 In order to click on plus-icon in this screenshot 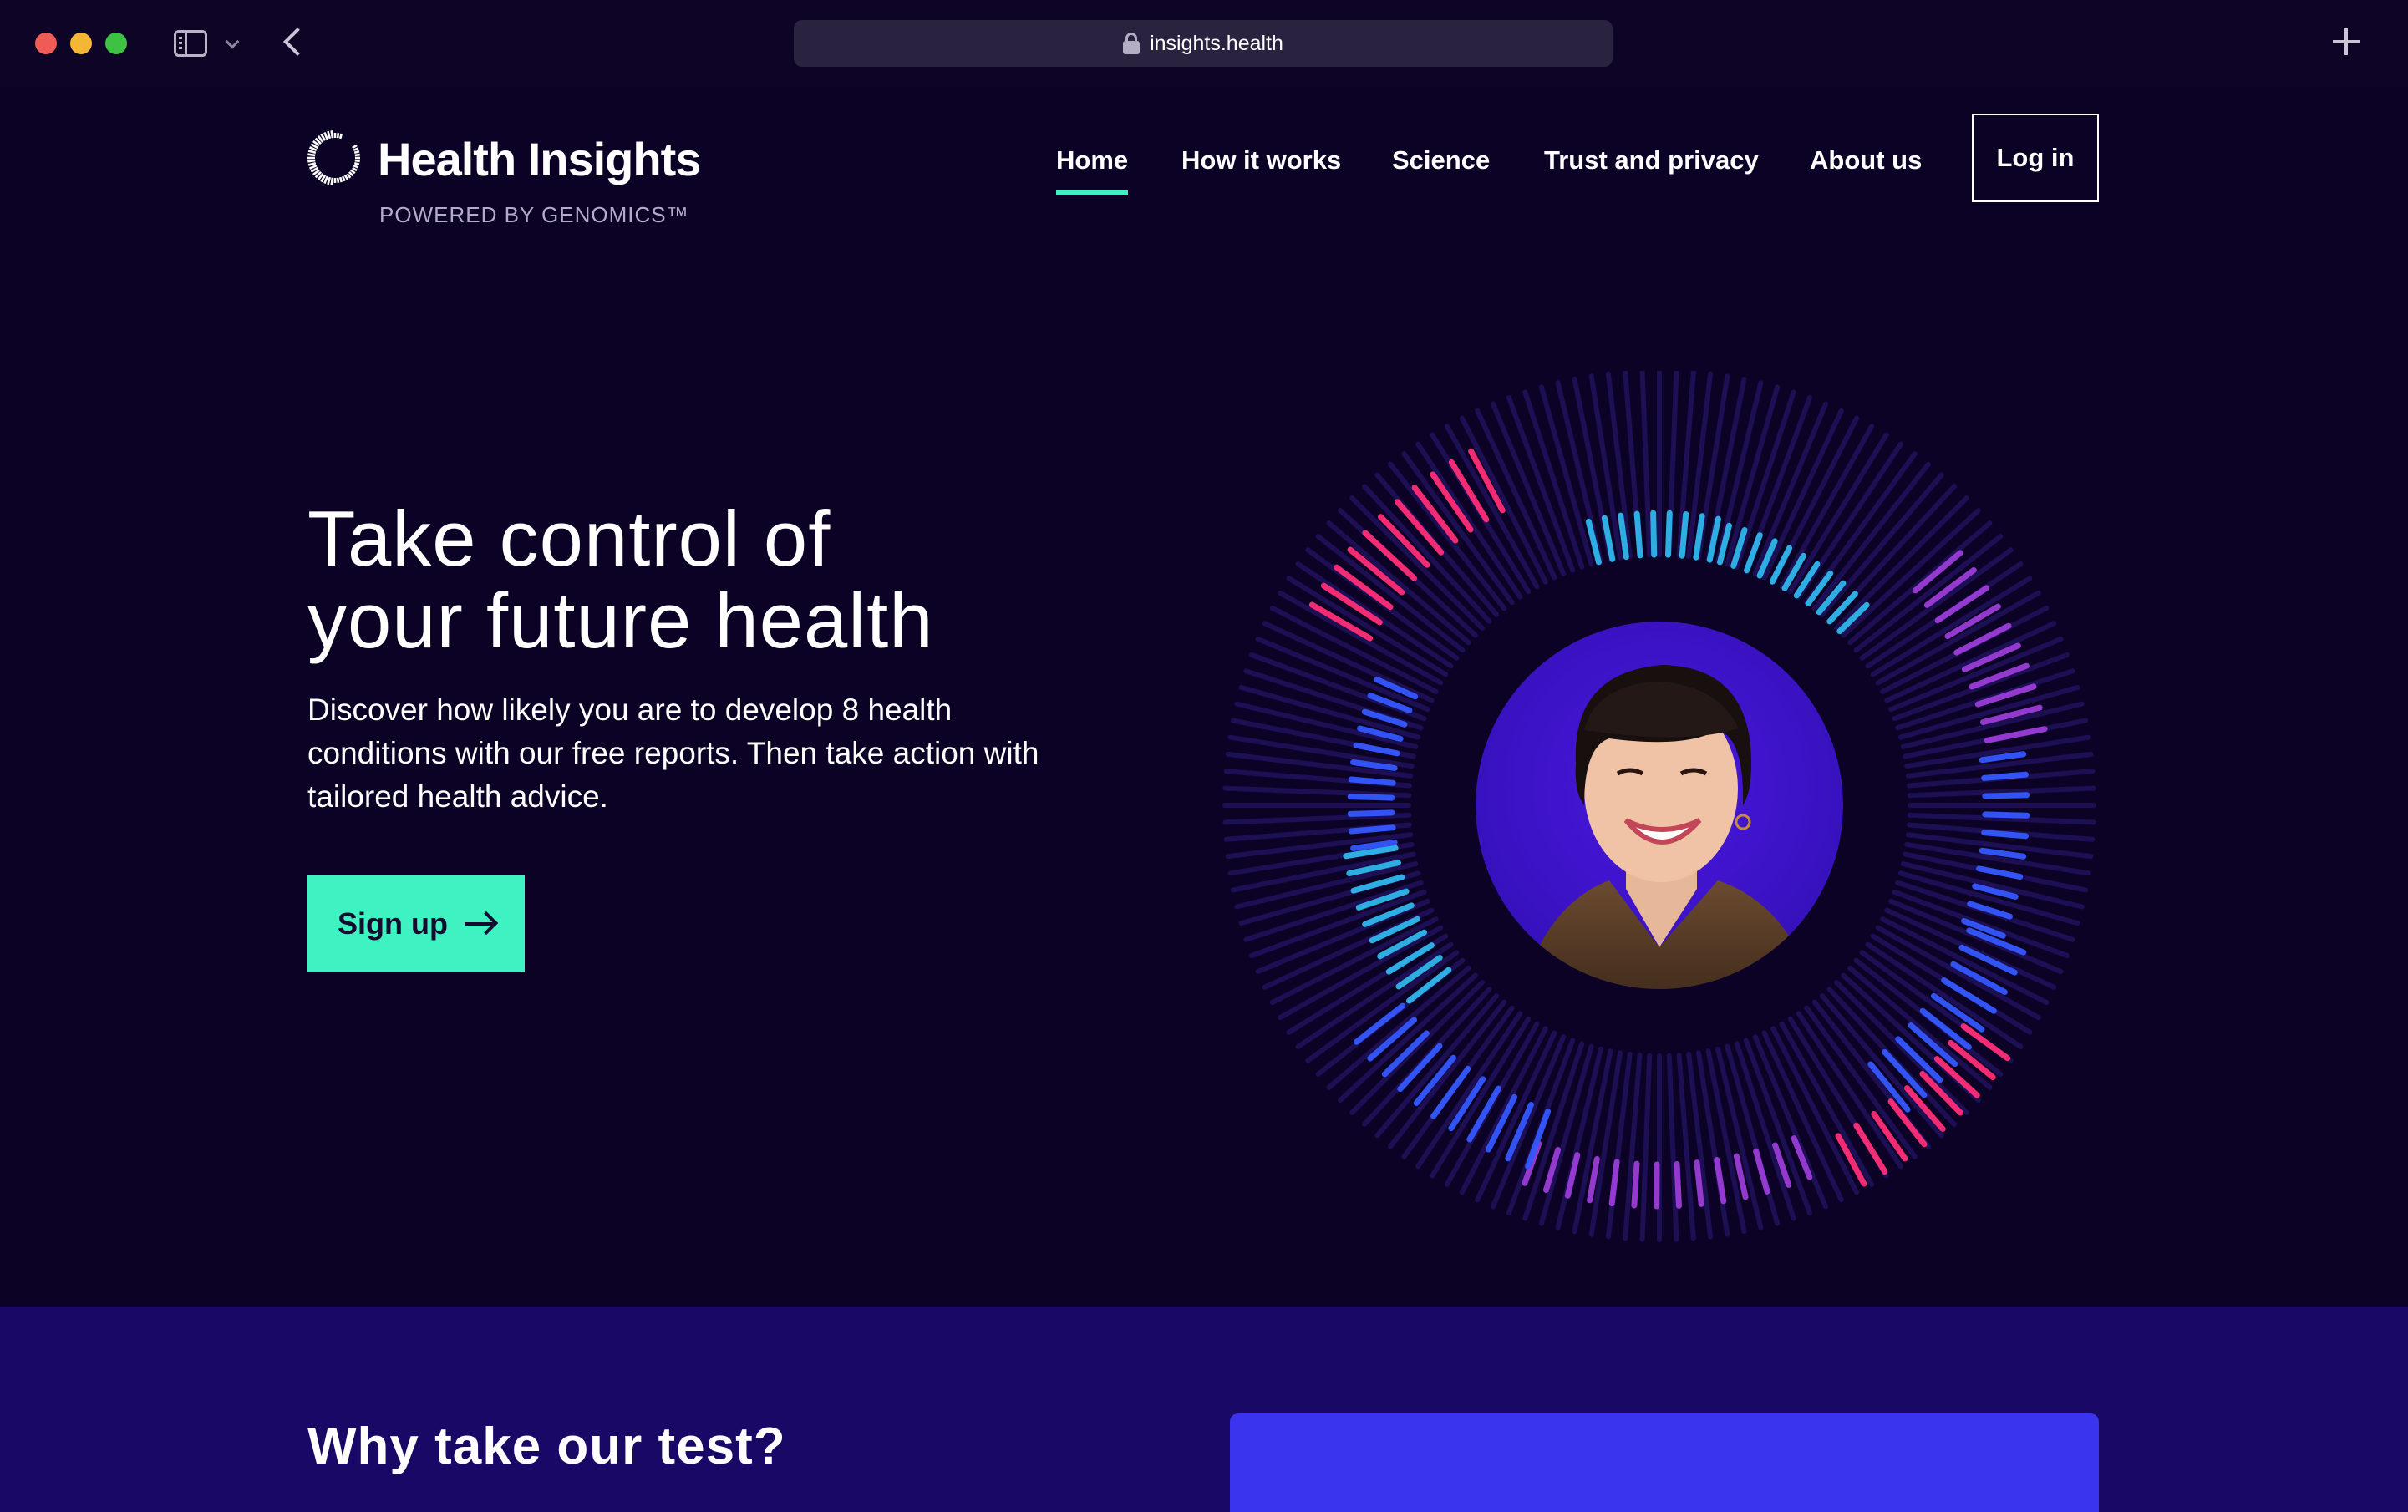, I will do `click(2346, 41)`.